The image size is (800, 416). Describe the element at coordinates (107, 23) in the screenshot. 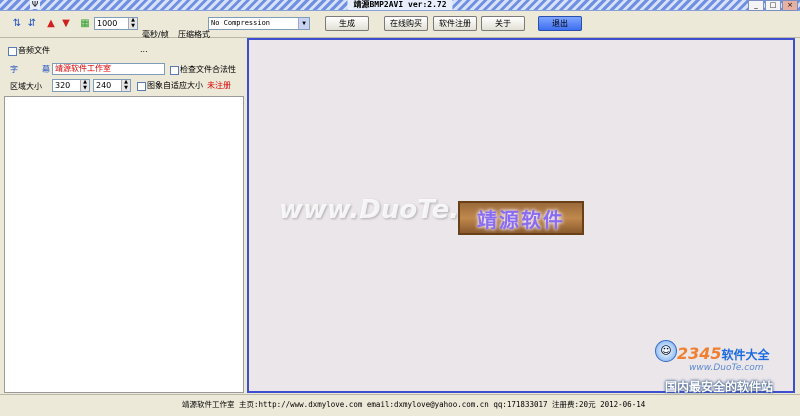

I see `interval-value: 1000` at that location.